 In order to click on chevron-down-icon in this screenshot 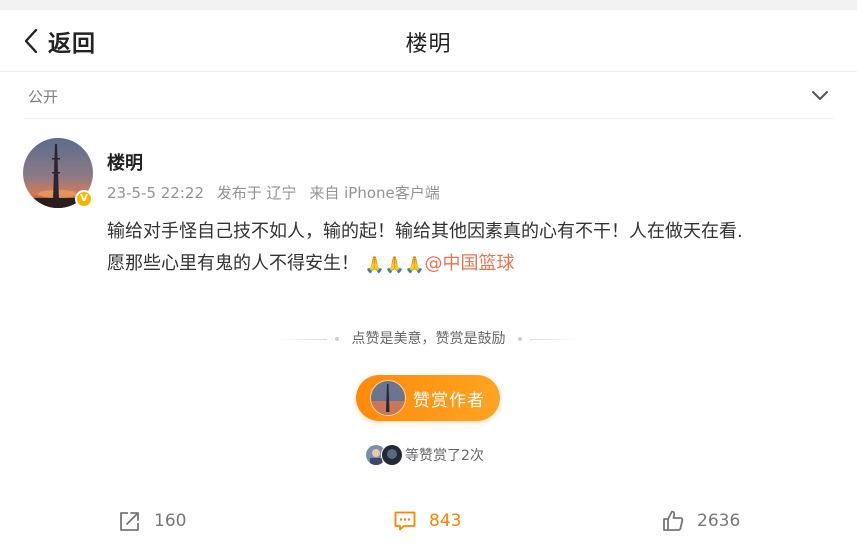, I will do `click(820, 95)`.